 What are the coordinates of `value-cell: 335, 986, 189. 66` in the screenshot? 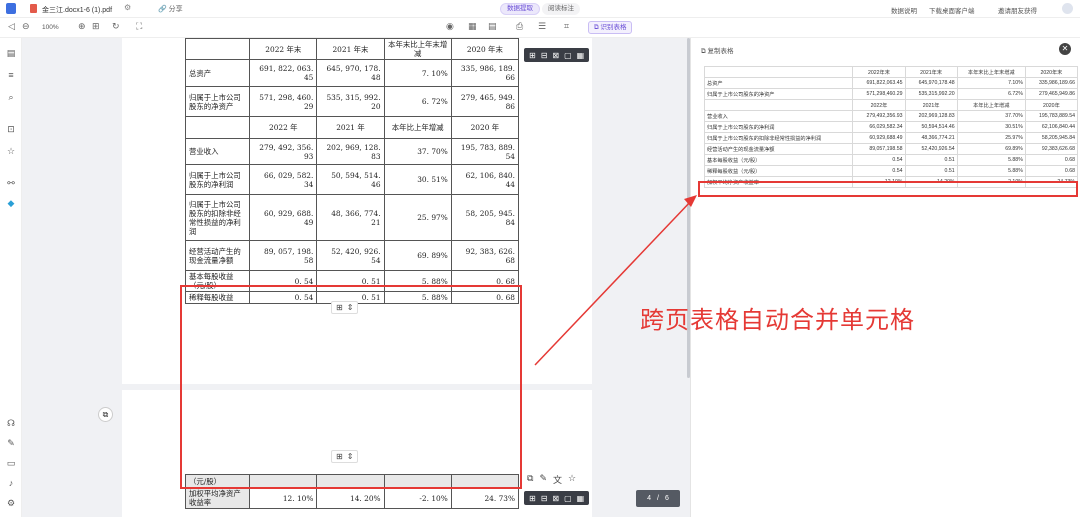 It's located at (485, 73).